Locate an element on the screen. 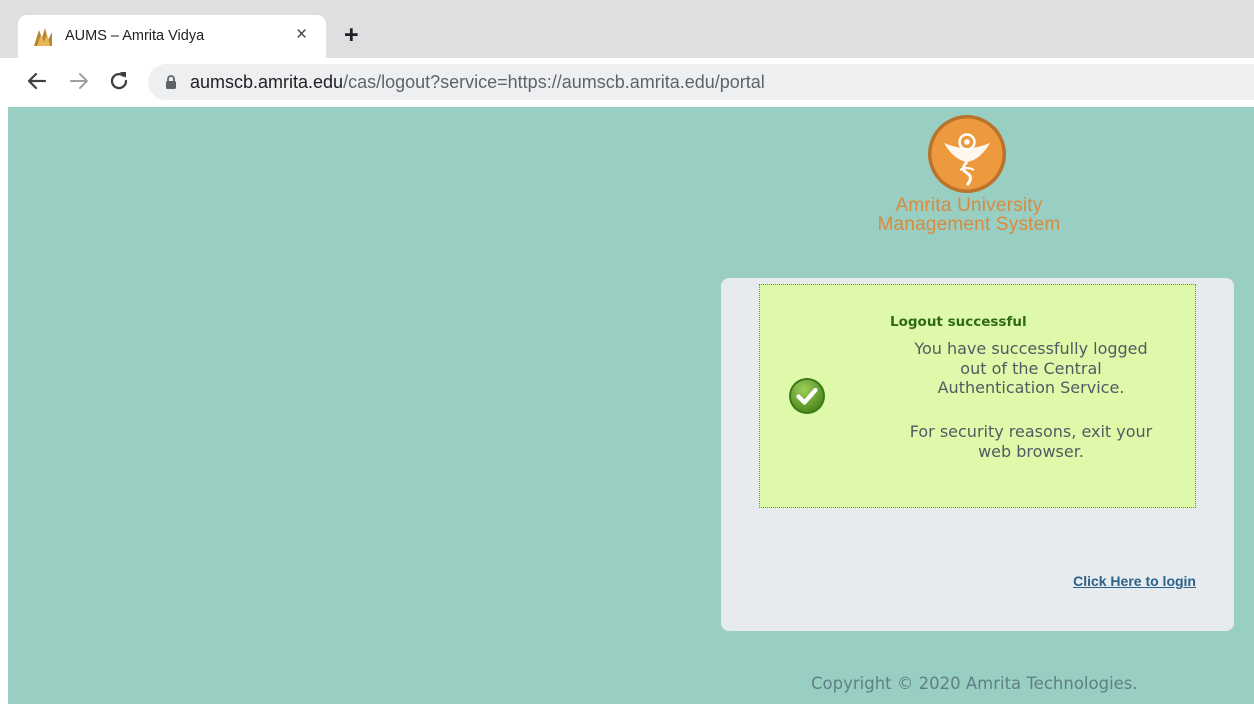 The image size is (1254, 704). tab-strip: AUMS – Amrita Vidya × + is located at coordinates (627, 29).